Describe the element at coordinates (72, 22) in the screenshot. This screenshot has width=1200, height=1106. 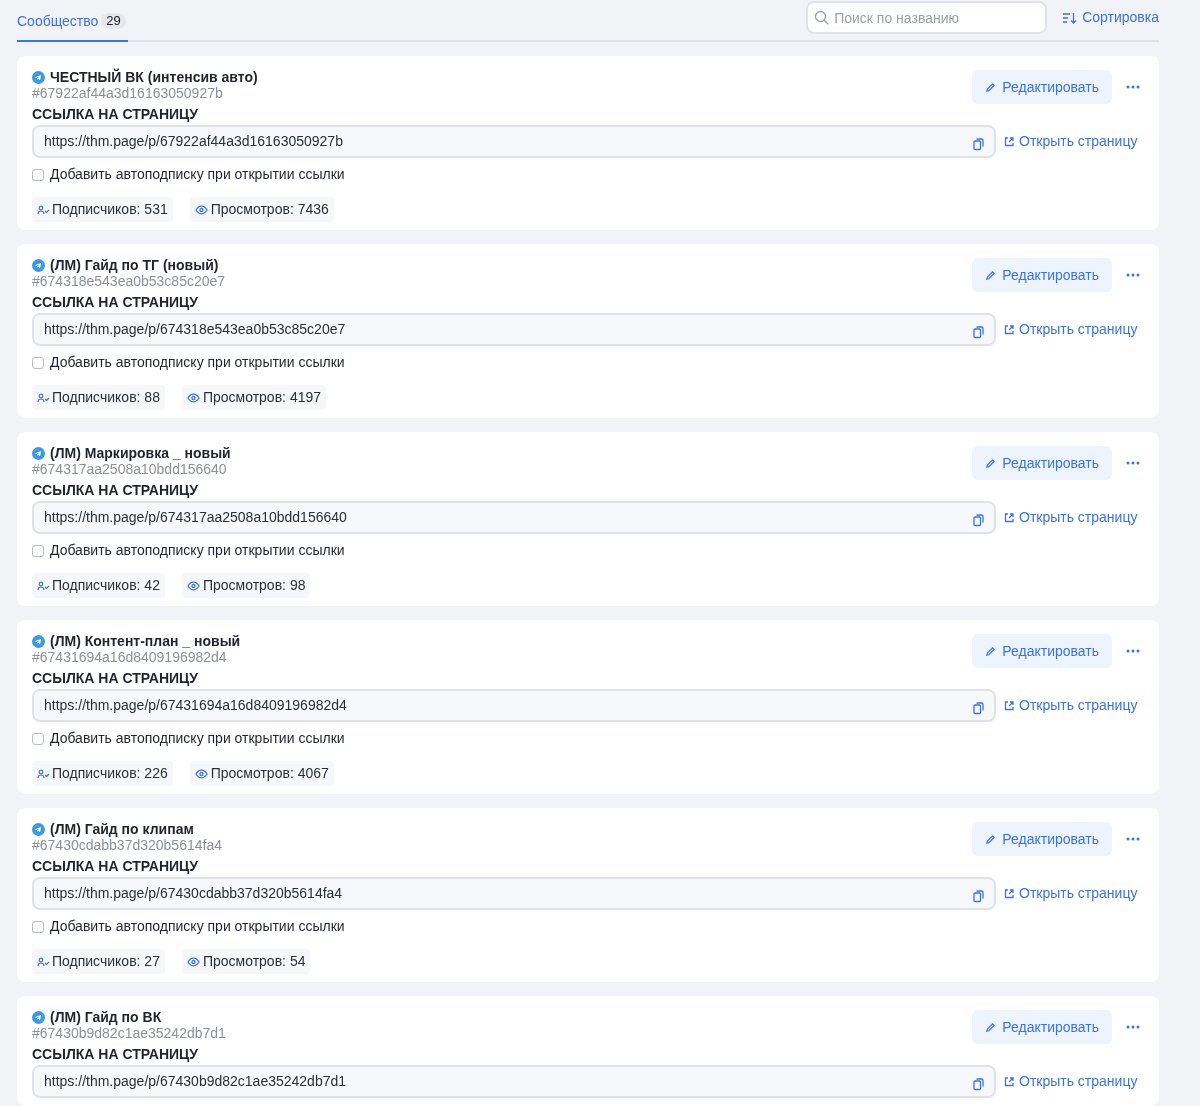
I see `community-tab: Сообщество 29` at that location.